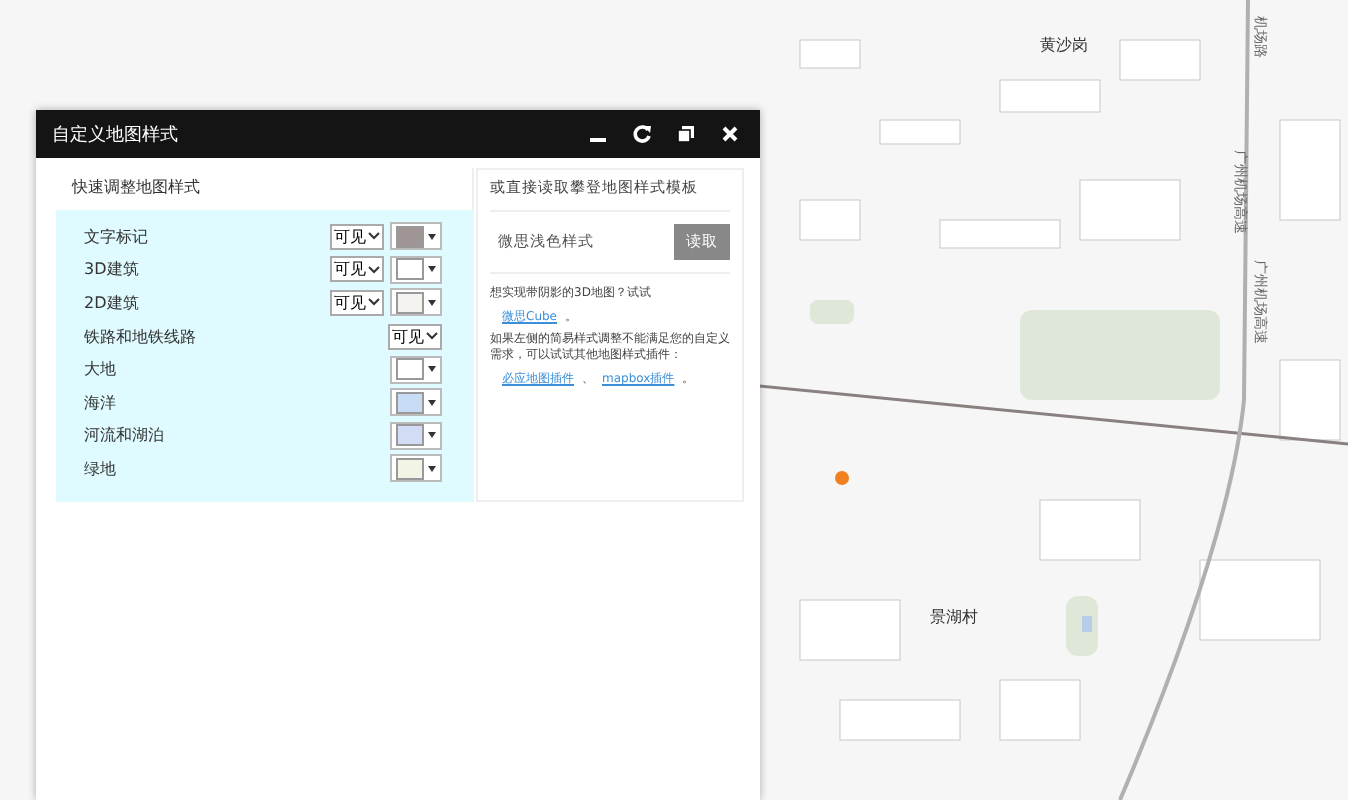  Describe the element at coordinates (265, 189) in the screenshot. I see `panel-heading: 快速调整地图样式` at that location.